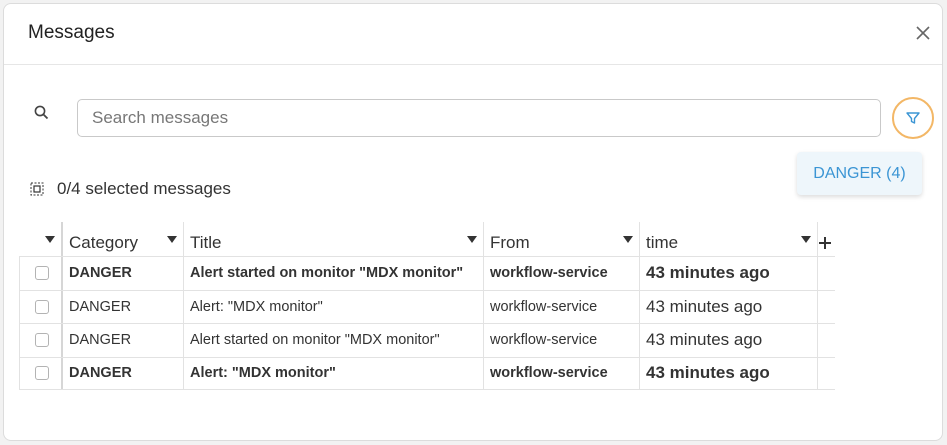  I want to click on header-label: time, so click(662, 242).